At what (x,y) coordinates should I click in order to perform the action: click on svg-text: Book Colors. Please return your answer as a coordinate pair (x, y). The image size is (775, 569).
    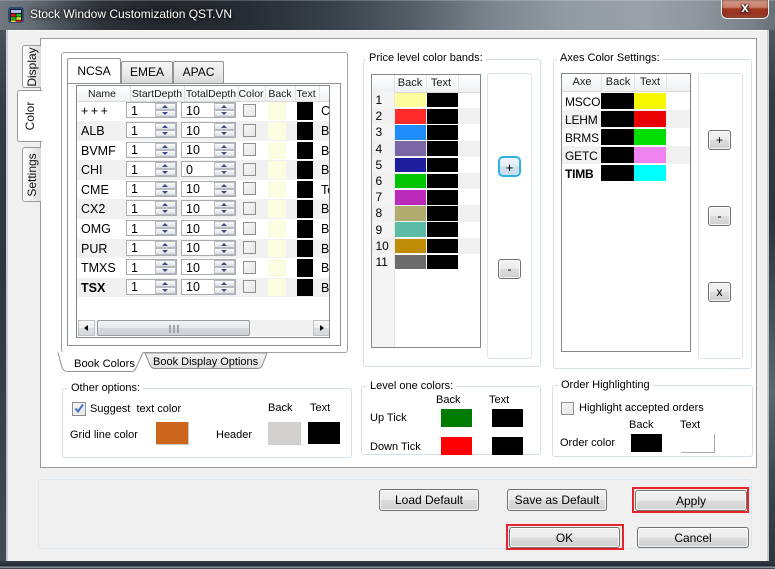
    Looking at the image, I should click on (104, 364).